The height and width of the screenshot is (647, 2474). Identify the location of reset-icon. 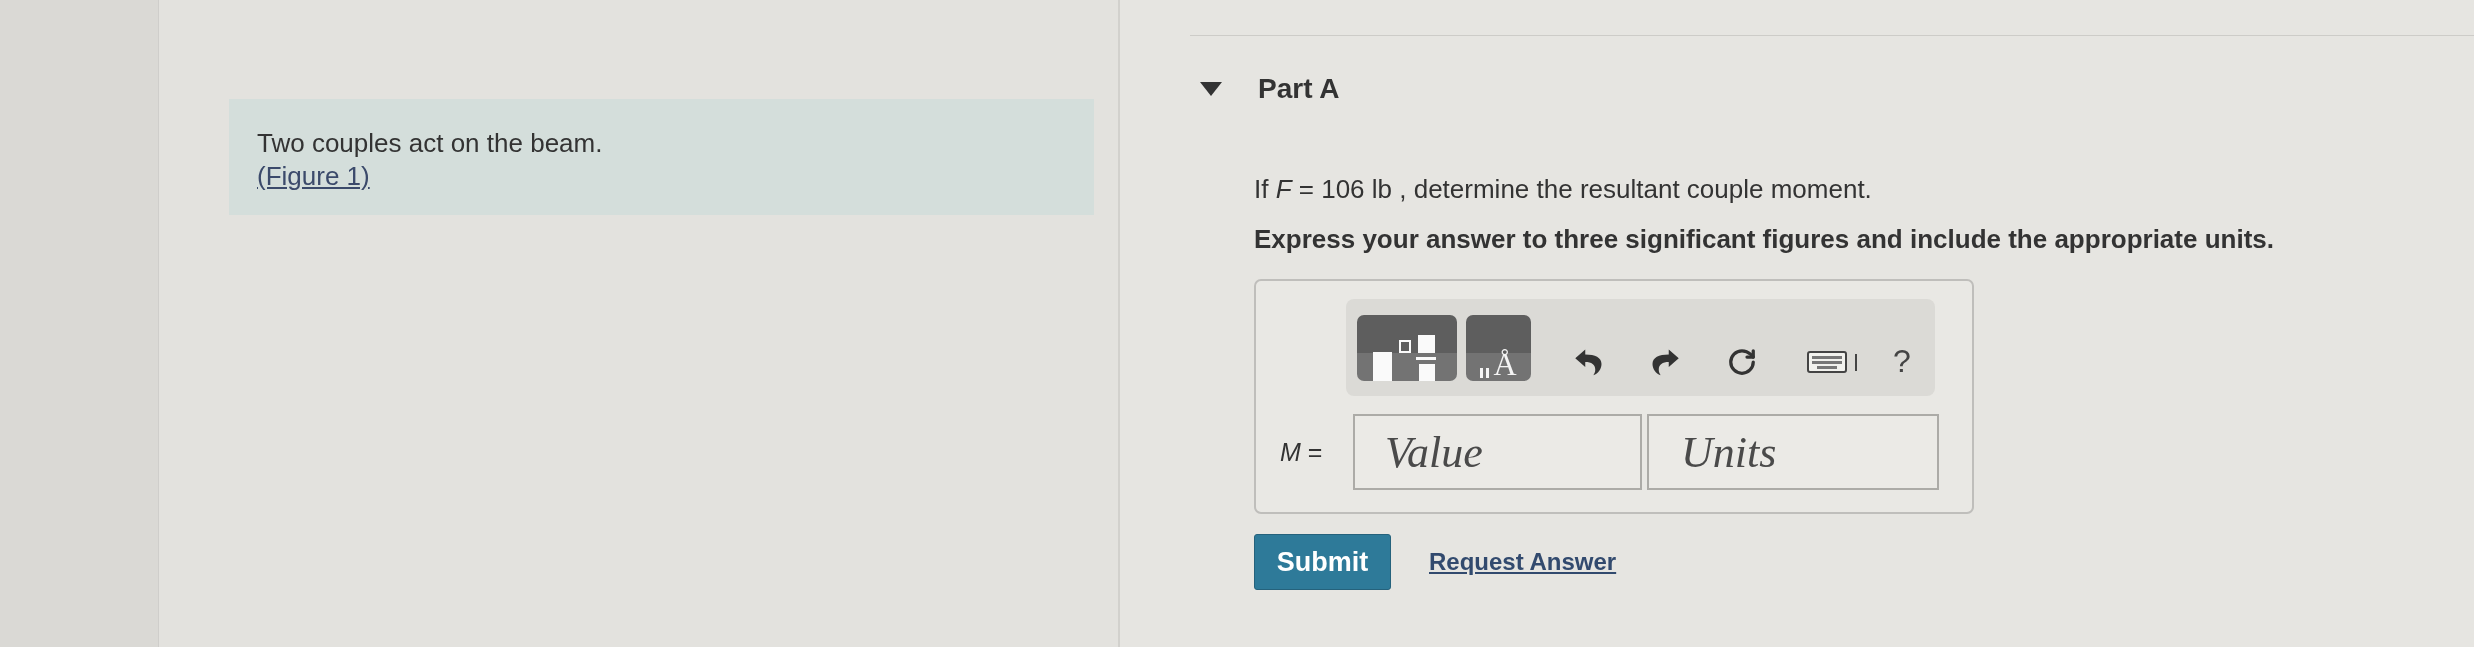
(1742, 362).